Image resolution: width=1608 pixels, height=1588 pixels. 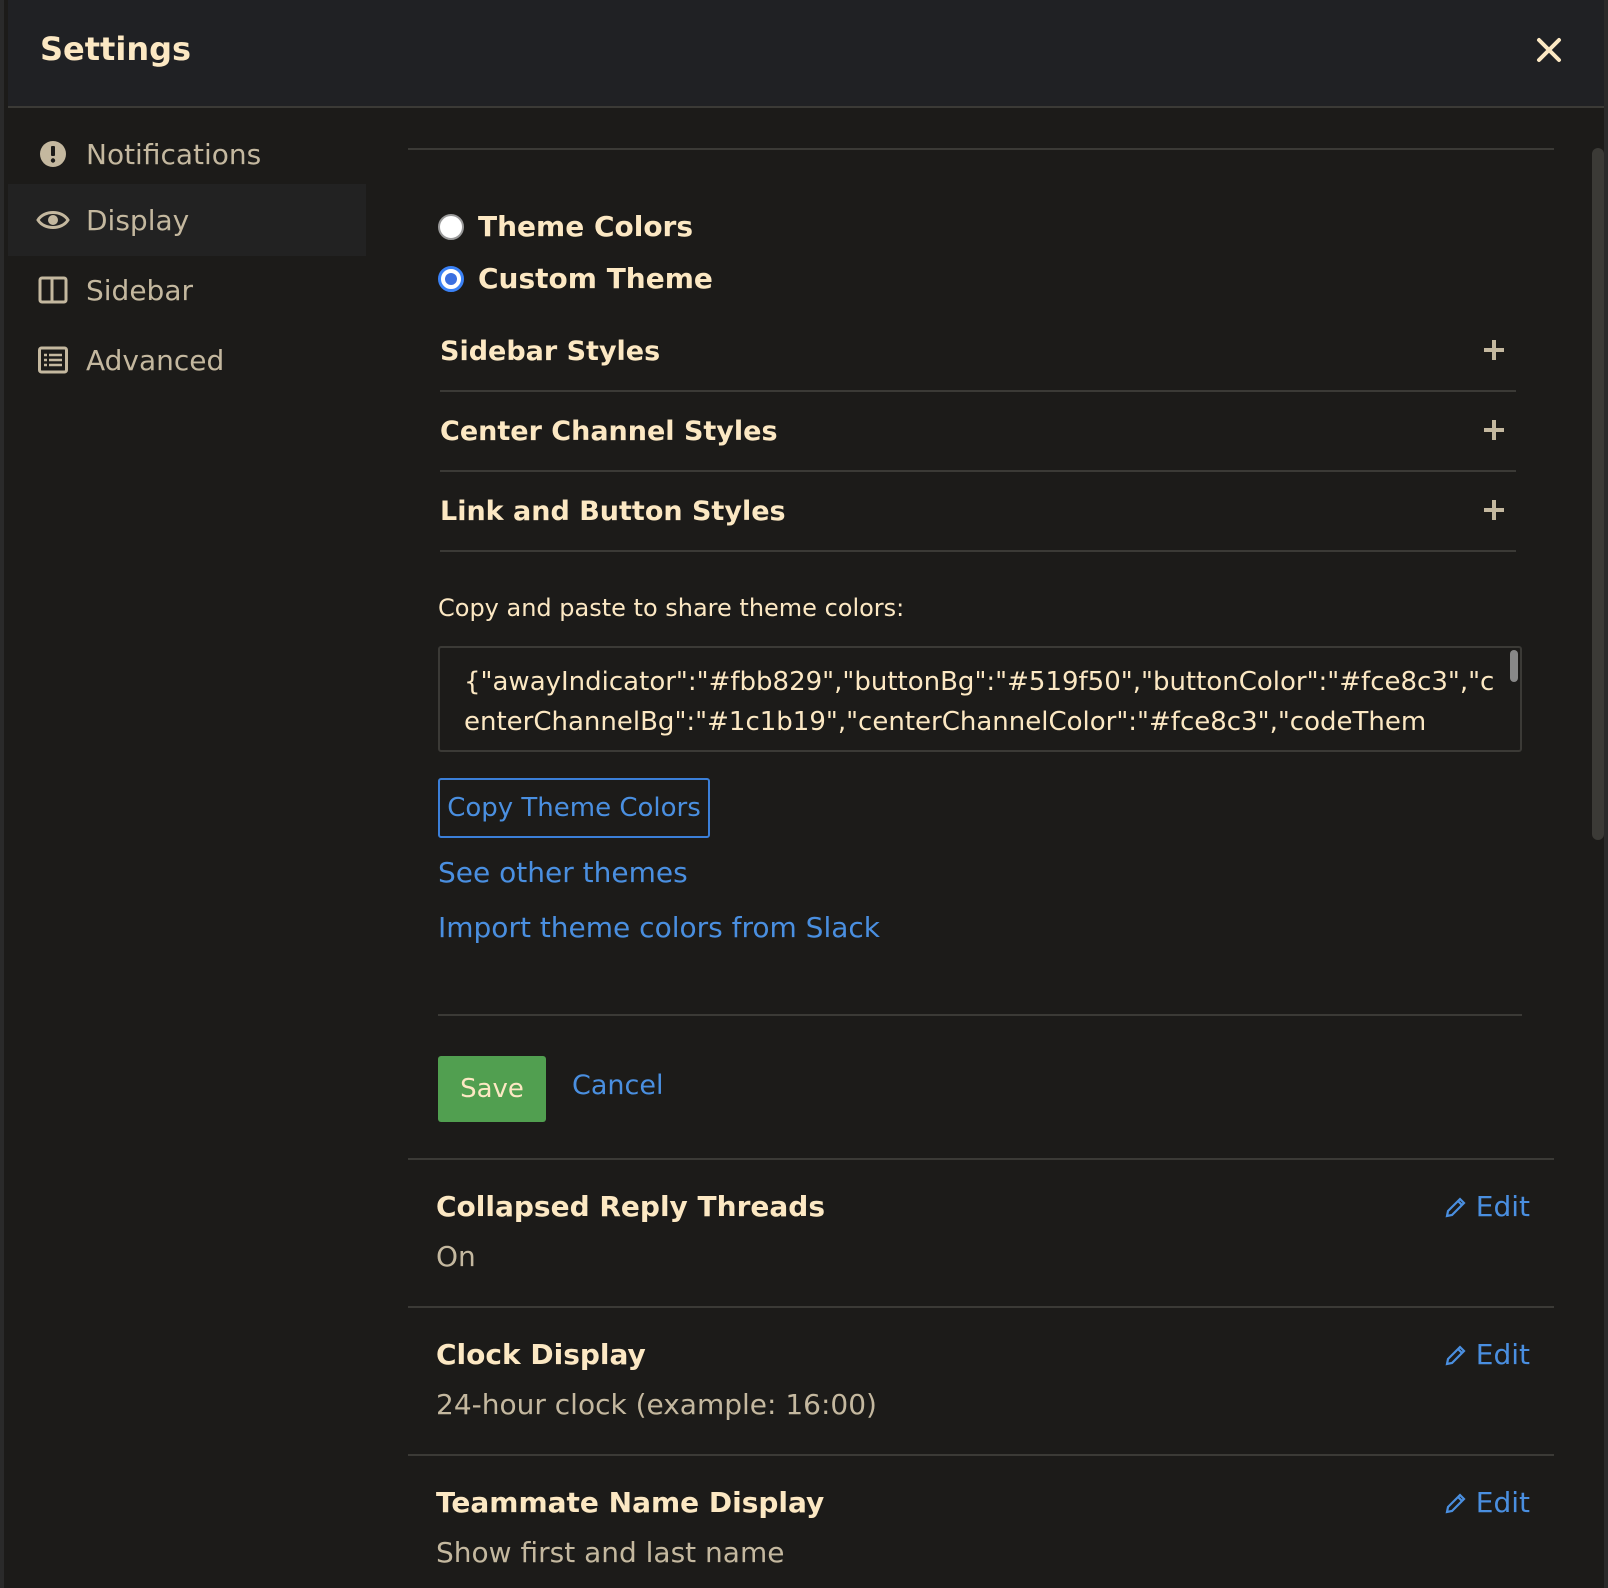 I want to click on see-other-themes-link: See other themes, so click(x=563, y=872).